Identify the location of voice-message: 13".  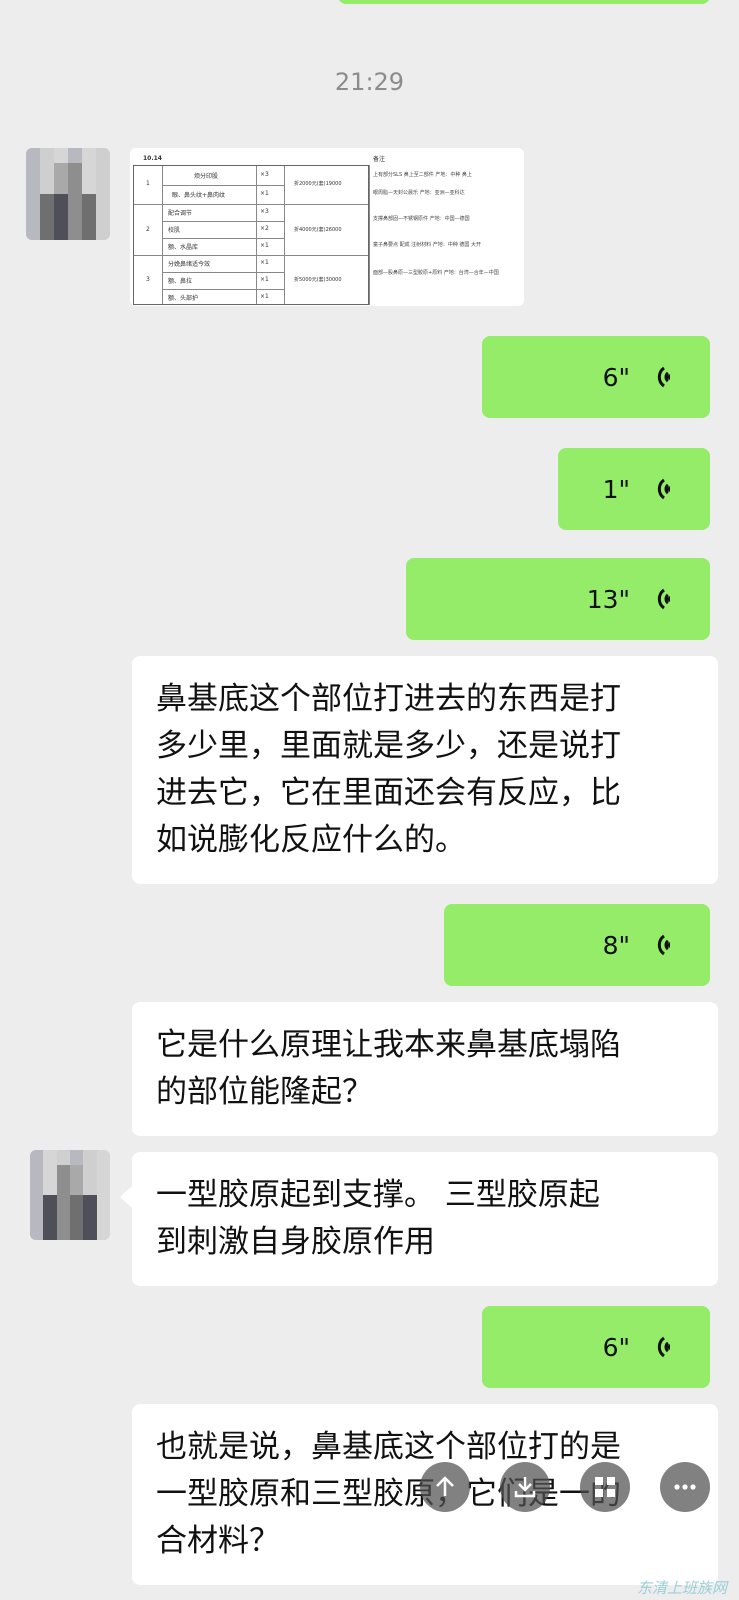
(558, 599).